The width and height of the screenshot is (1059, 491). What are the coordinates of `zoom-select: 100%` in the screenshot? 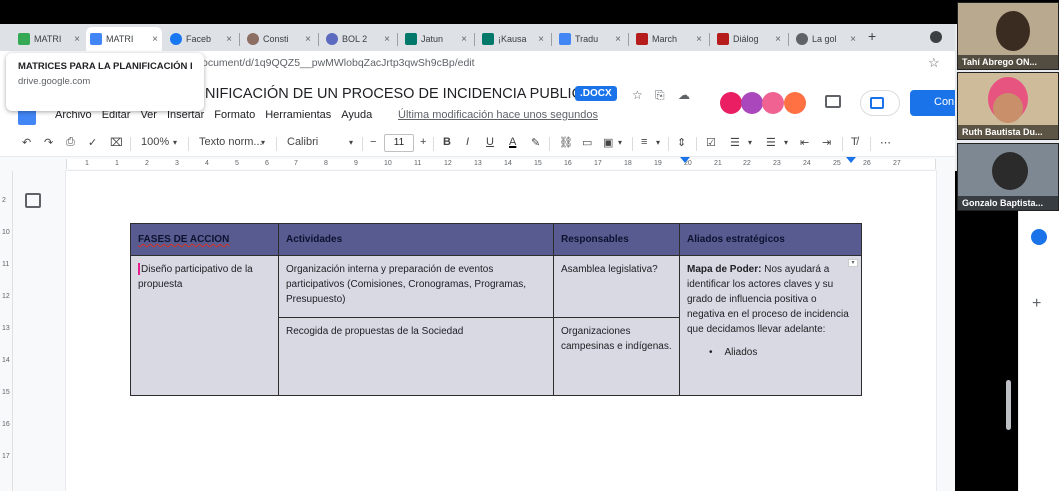 It's located at (155, 142).